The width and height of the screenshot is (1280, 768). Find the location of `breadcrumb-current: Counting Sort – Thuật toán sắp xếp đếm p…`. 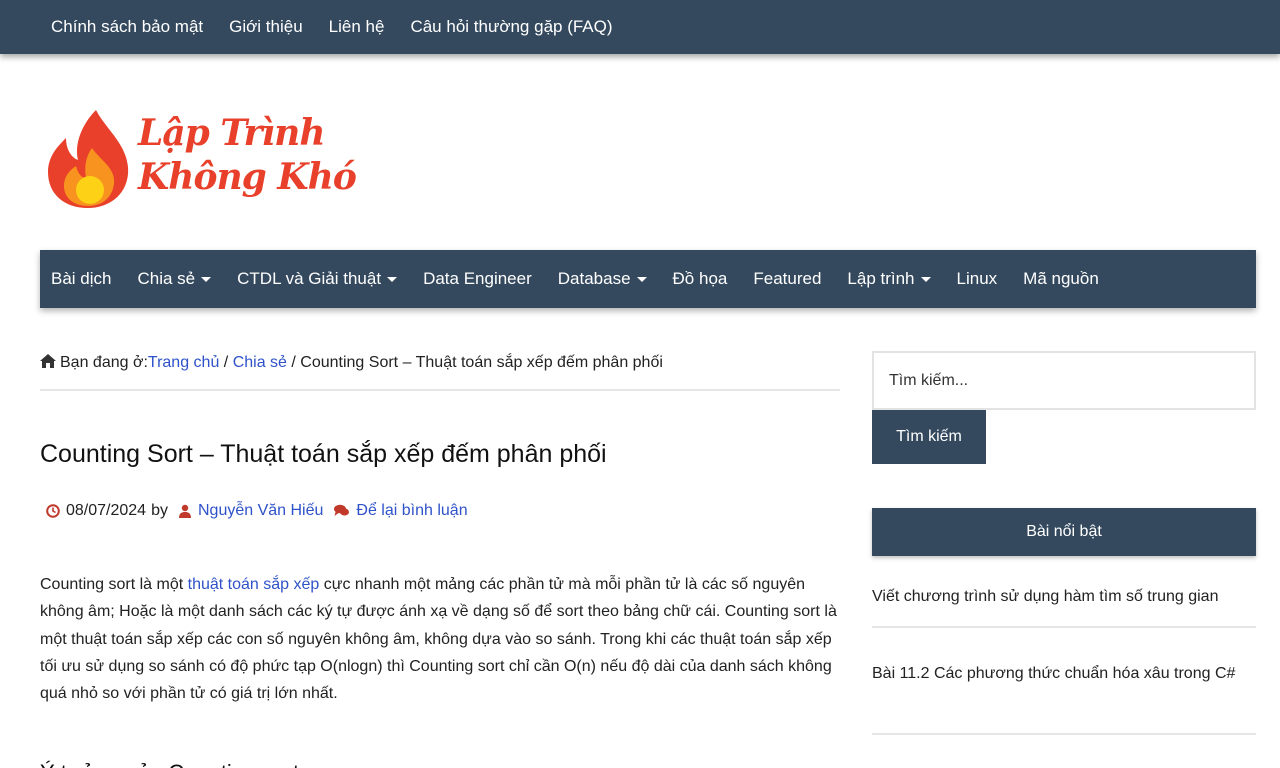

breadcrumb-current: Counting Sort – Thuật toán sắp xếp đếm p… is located at coordinates (481, 362).